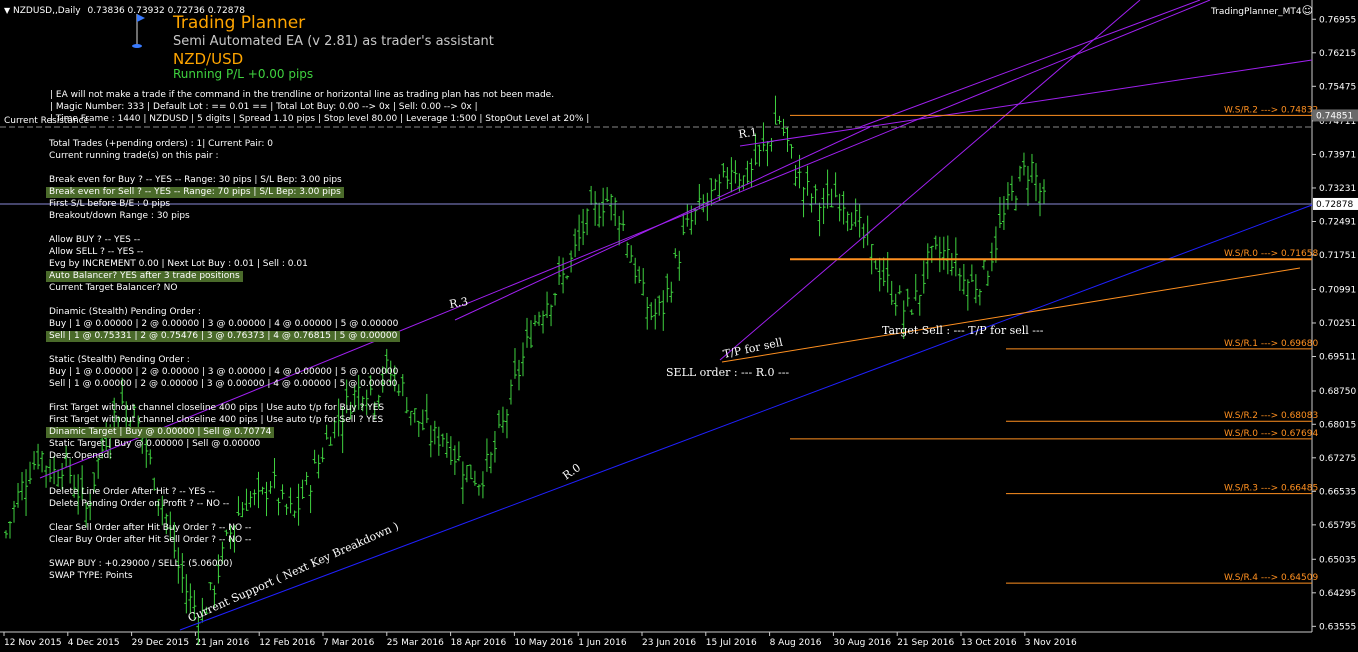 The height and width of the screenshot is (652, 1358). Describe the element at coordinates (458, 303) in the screenshot. I see `label-r3: R.3` at that location.